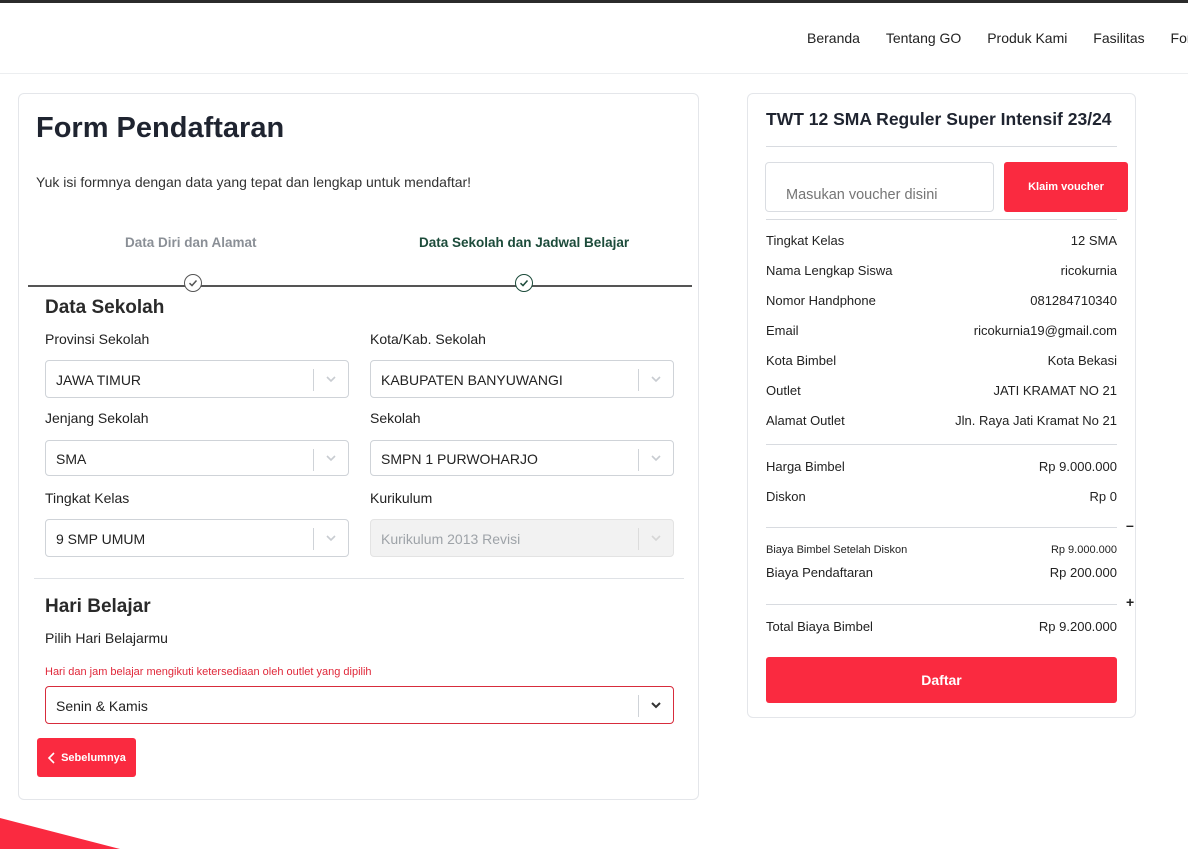  What do you see at coordinates (459, 459) in the screenshot?
I see `school-value: SMPN 1 PURWOHARJO` at bounding box center [459, 459].